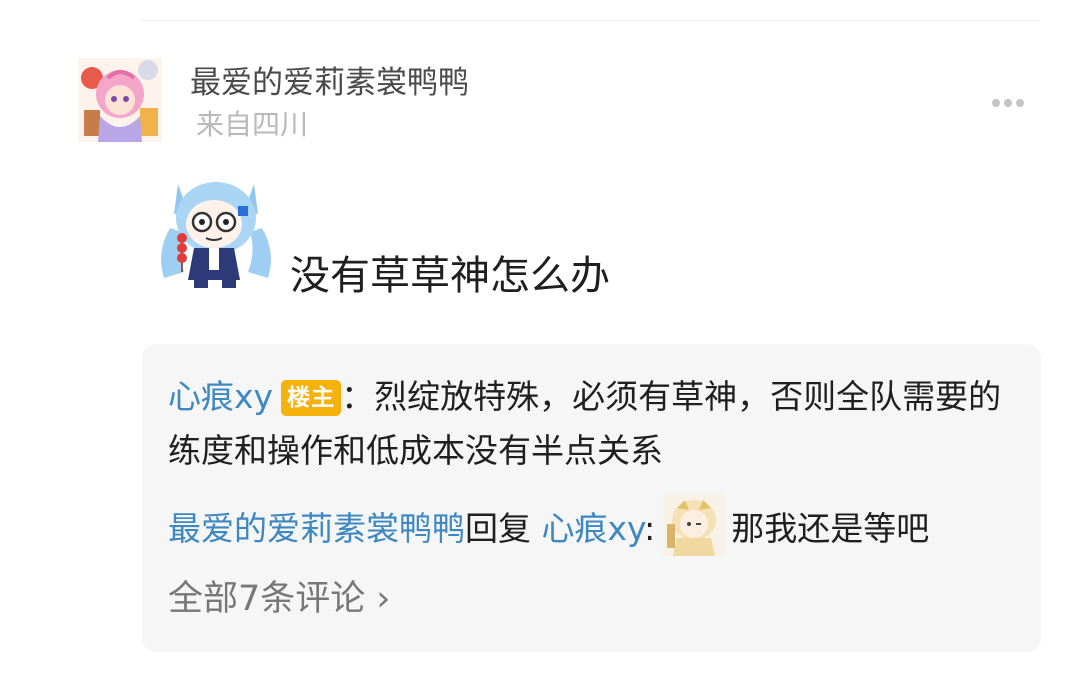 This screenshot has height=686, width=1080. What do you see at coordinates (329, 83) in the screenshot?
I see `author-name: 最爱的爱莉素裳鸭鸭` at bounding box center [329, 83].